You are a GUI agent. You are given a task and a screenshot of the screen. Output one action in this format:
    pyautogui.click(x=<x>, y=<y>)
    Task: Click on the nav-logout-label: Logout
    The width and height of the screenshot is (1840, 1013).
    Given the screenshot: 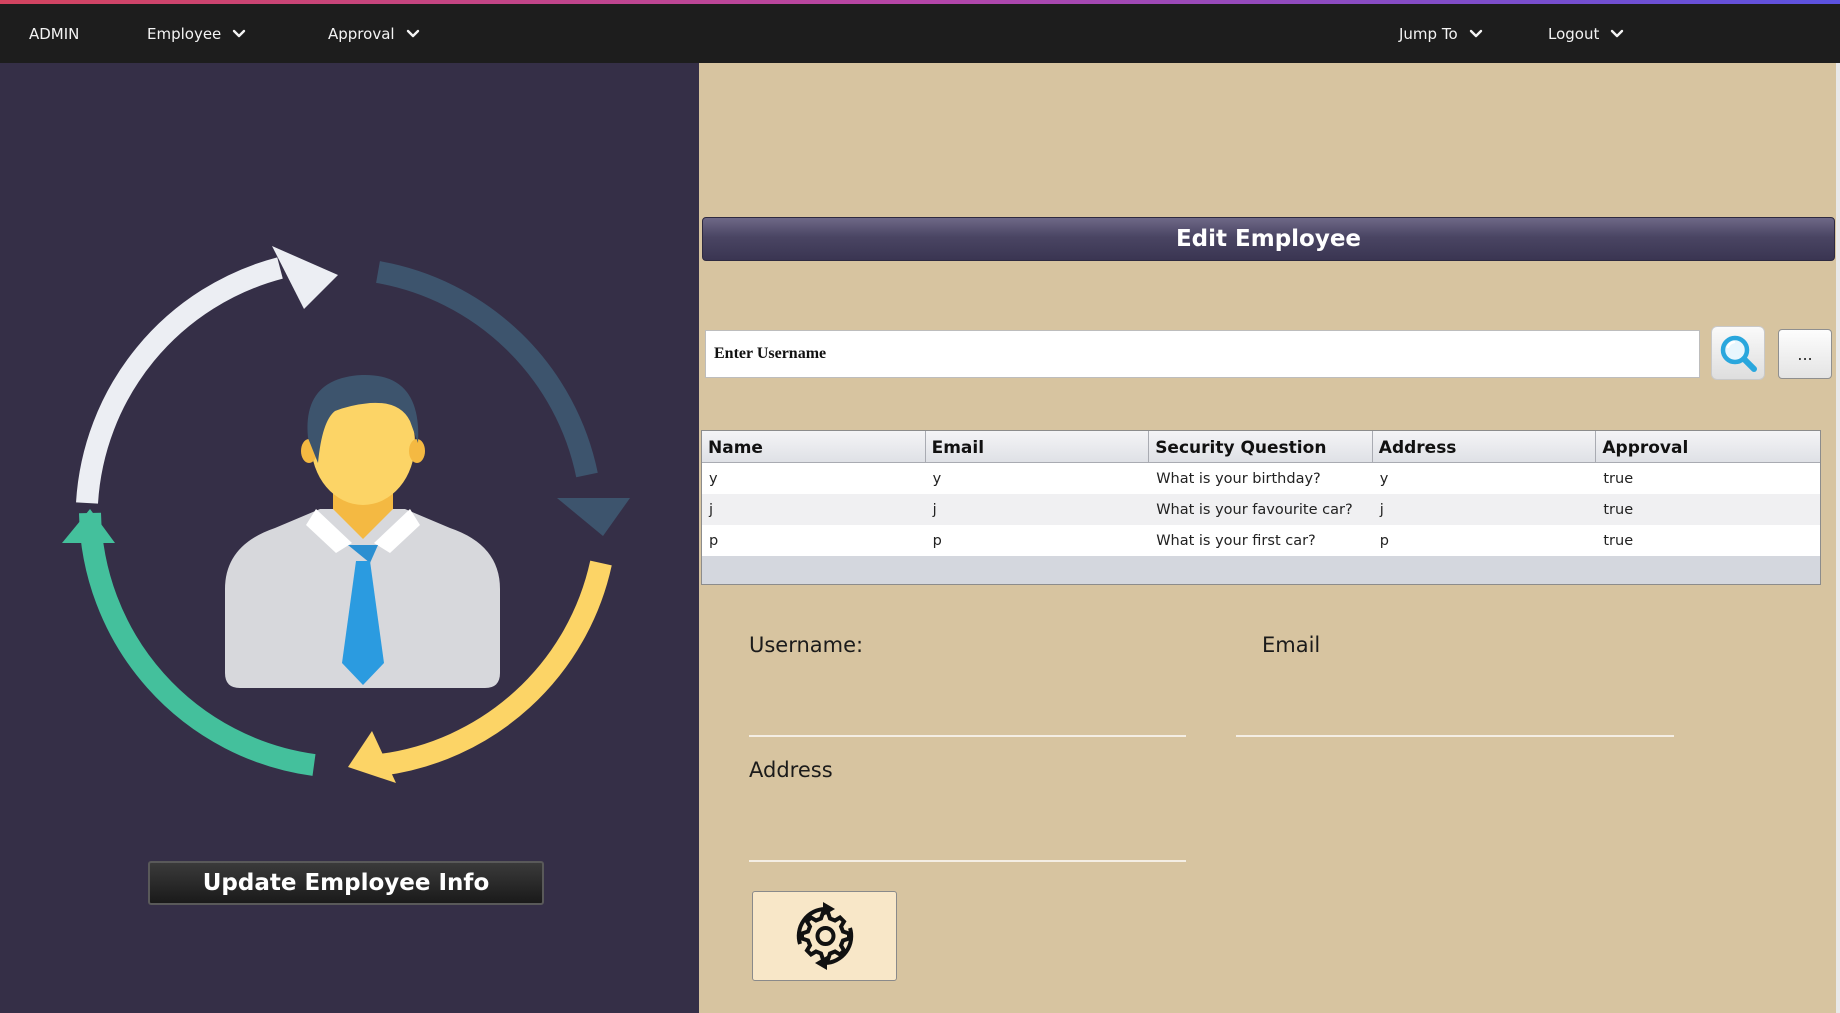 What is the action you would take?
    pyautogui.click(x=1574, y=33)
    